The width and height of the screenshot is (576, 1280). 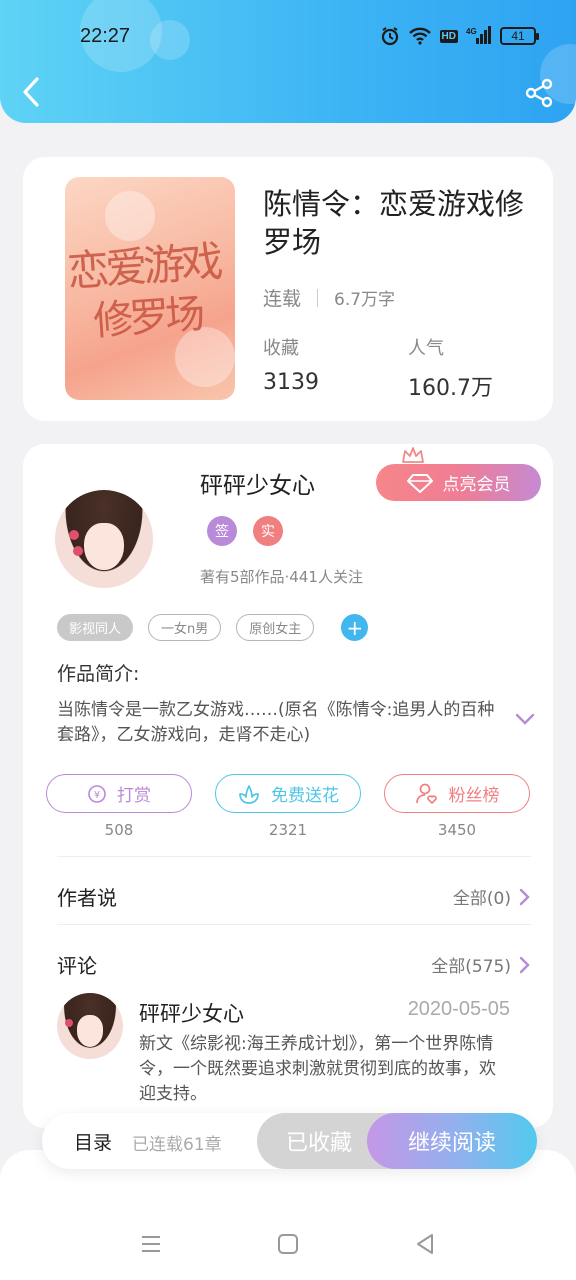 I want to click on tip-count: 508, so click(x=119, y=830).